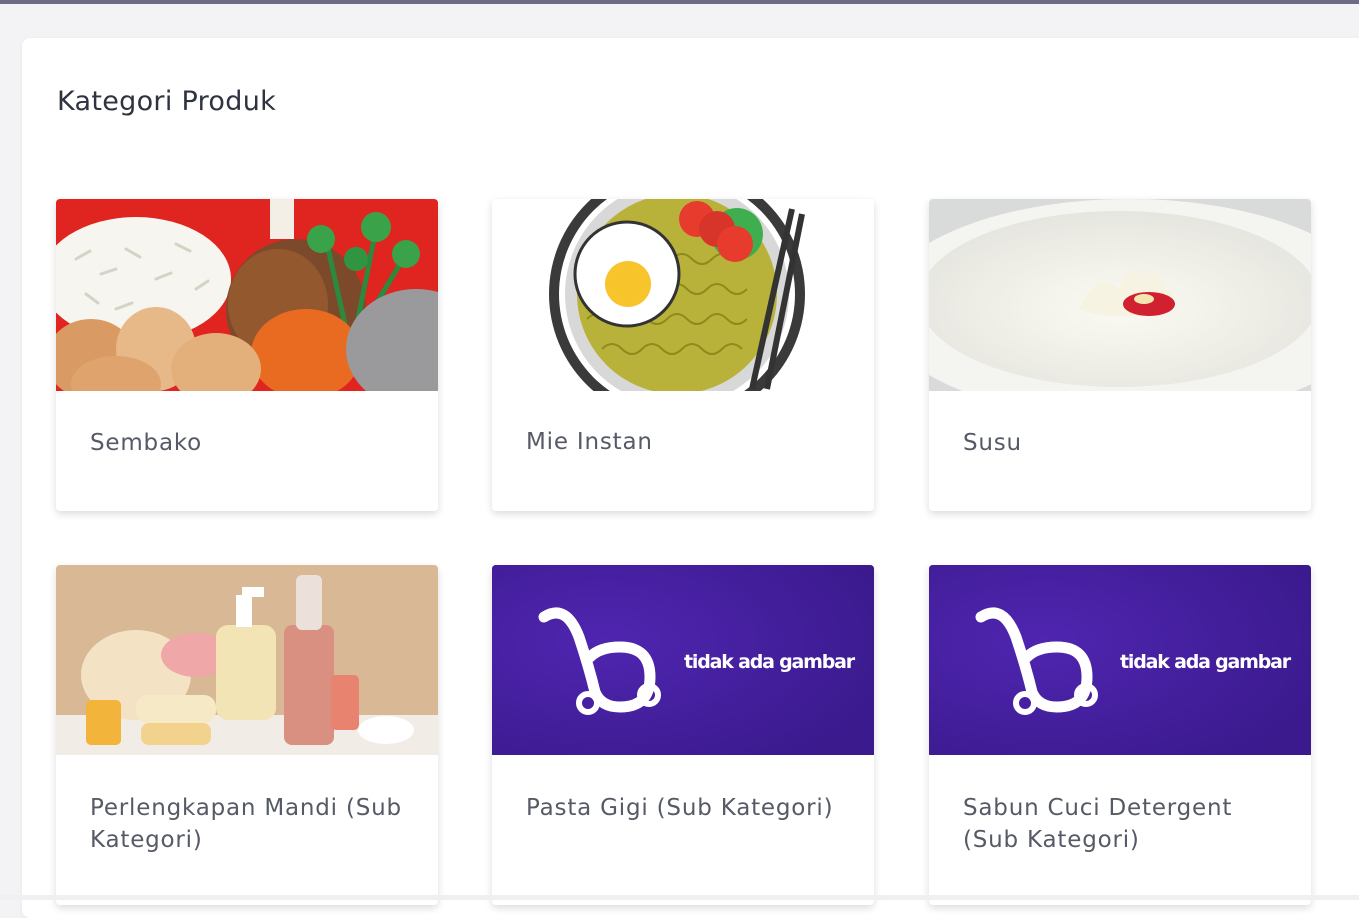 The image size is (1359, 918). What do you see at coordinates (679, 897) in the screenshot?
I see `bottom-edge` at bounding box center [679, 897].